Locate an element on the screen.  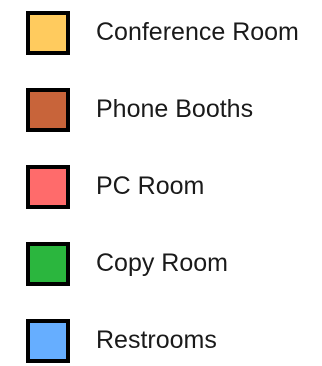
legend-item-restrooms: Restrooms is located at coordinates (171, 340).